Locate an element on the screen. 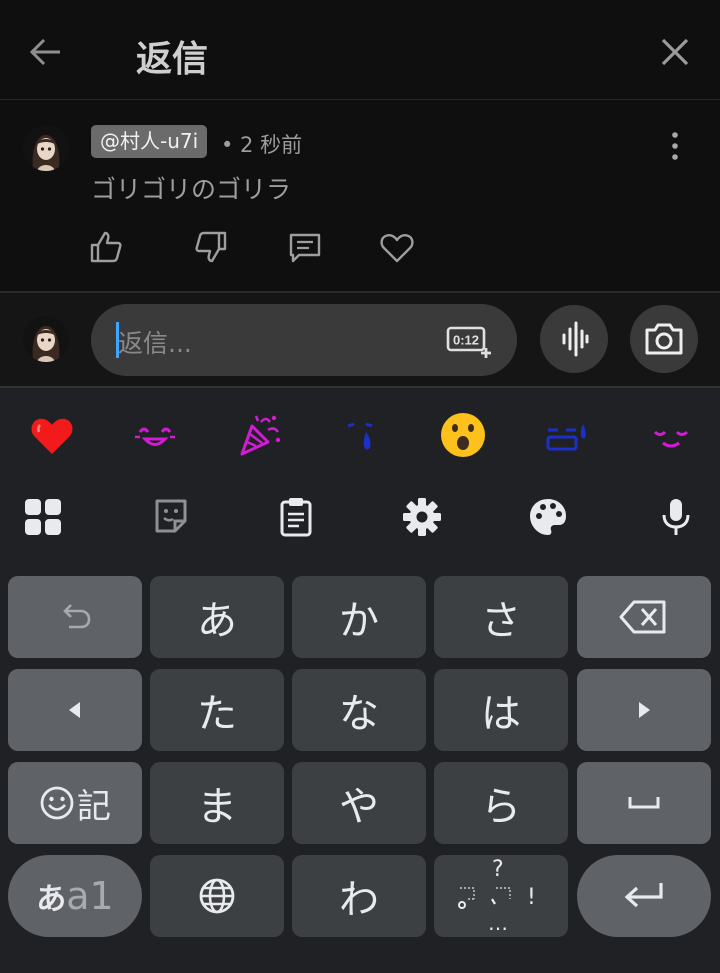  key-na: な is located at coordinates (359, 710).